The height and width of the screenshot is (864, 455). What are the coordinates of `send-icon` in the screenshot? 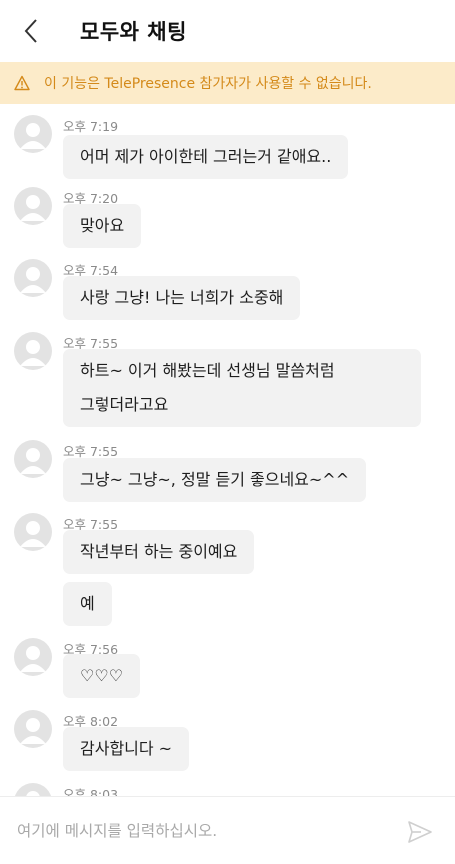 It's located at (420, 832).